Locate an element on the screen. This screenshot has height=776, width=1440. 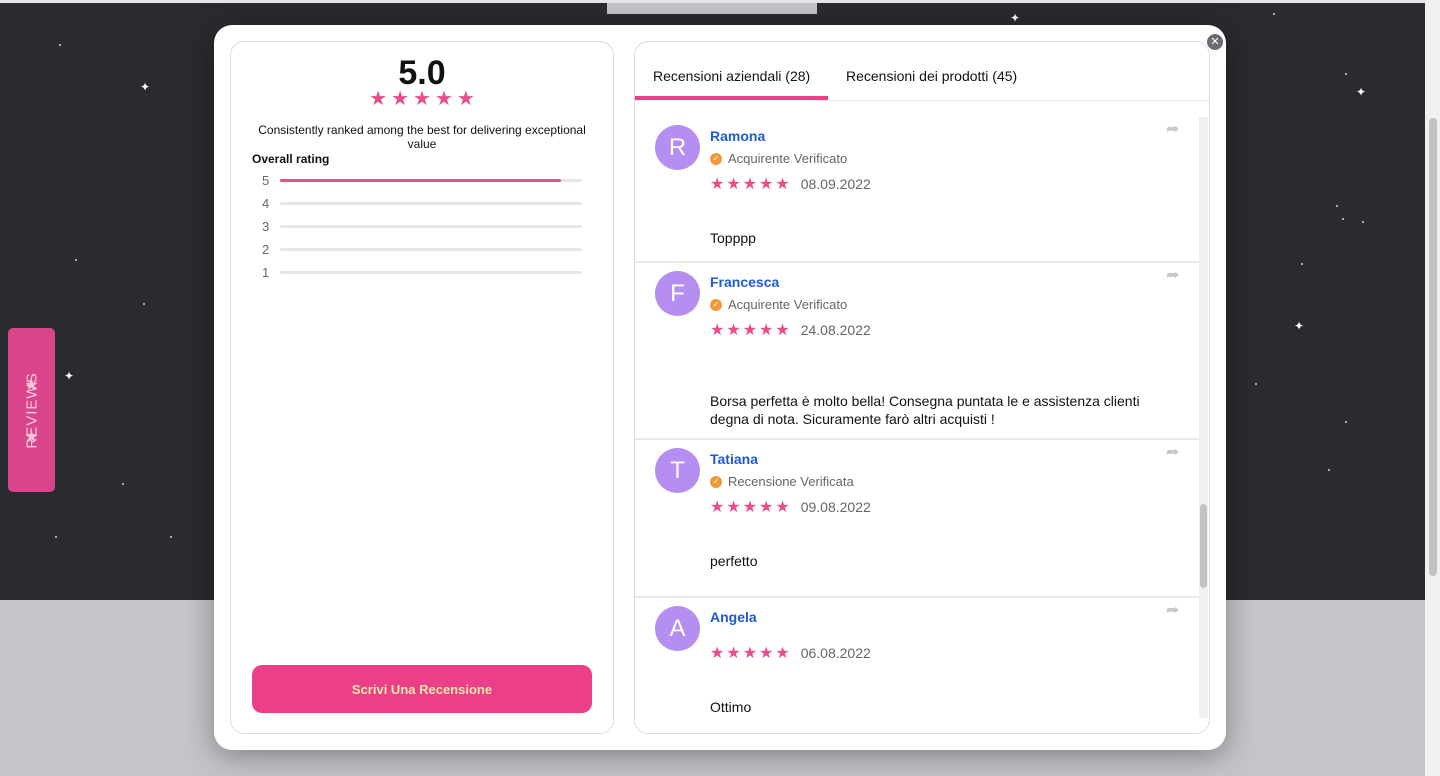
average-rating-stars: ★ ★ ★ ★ ★ is located at coordinates (422, 98).